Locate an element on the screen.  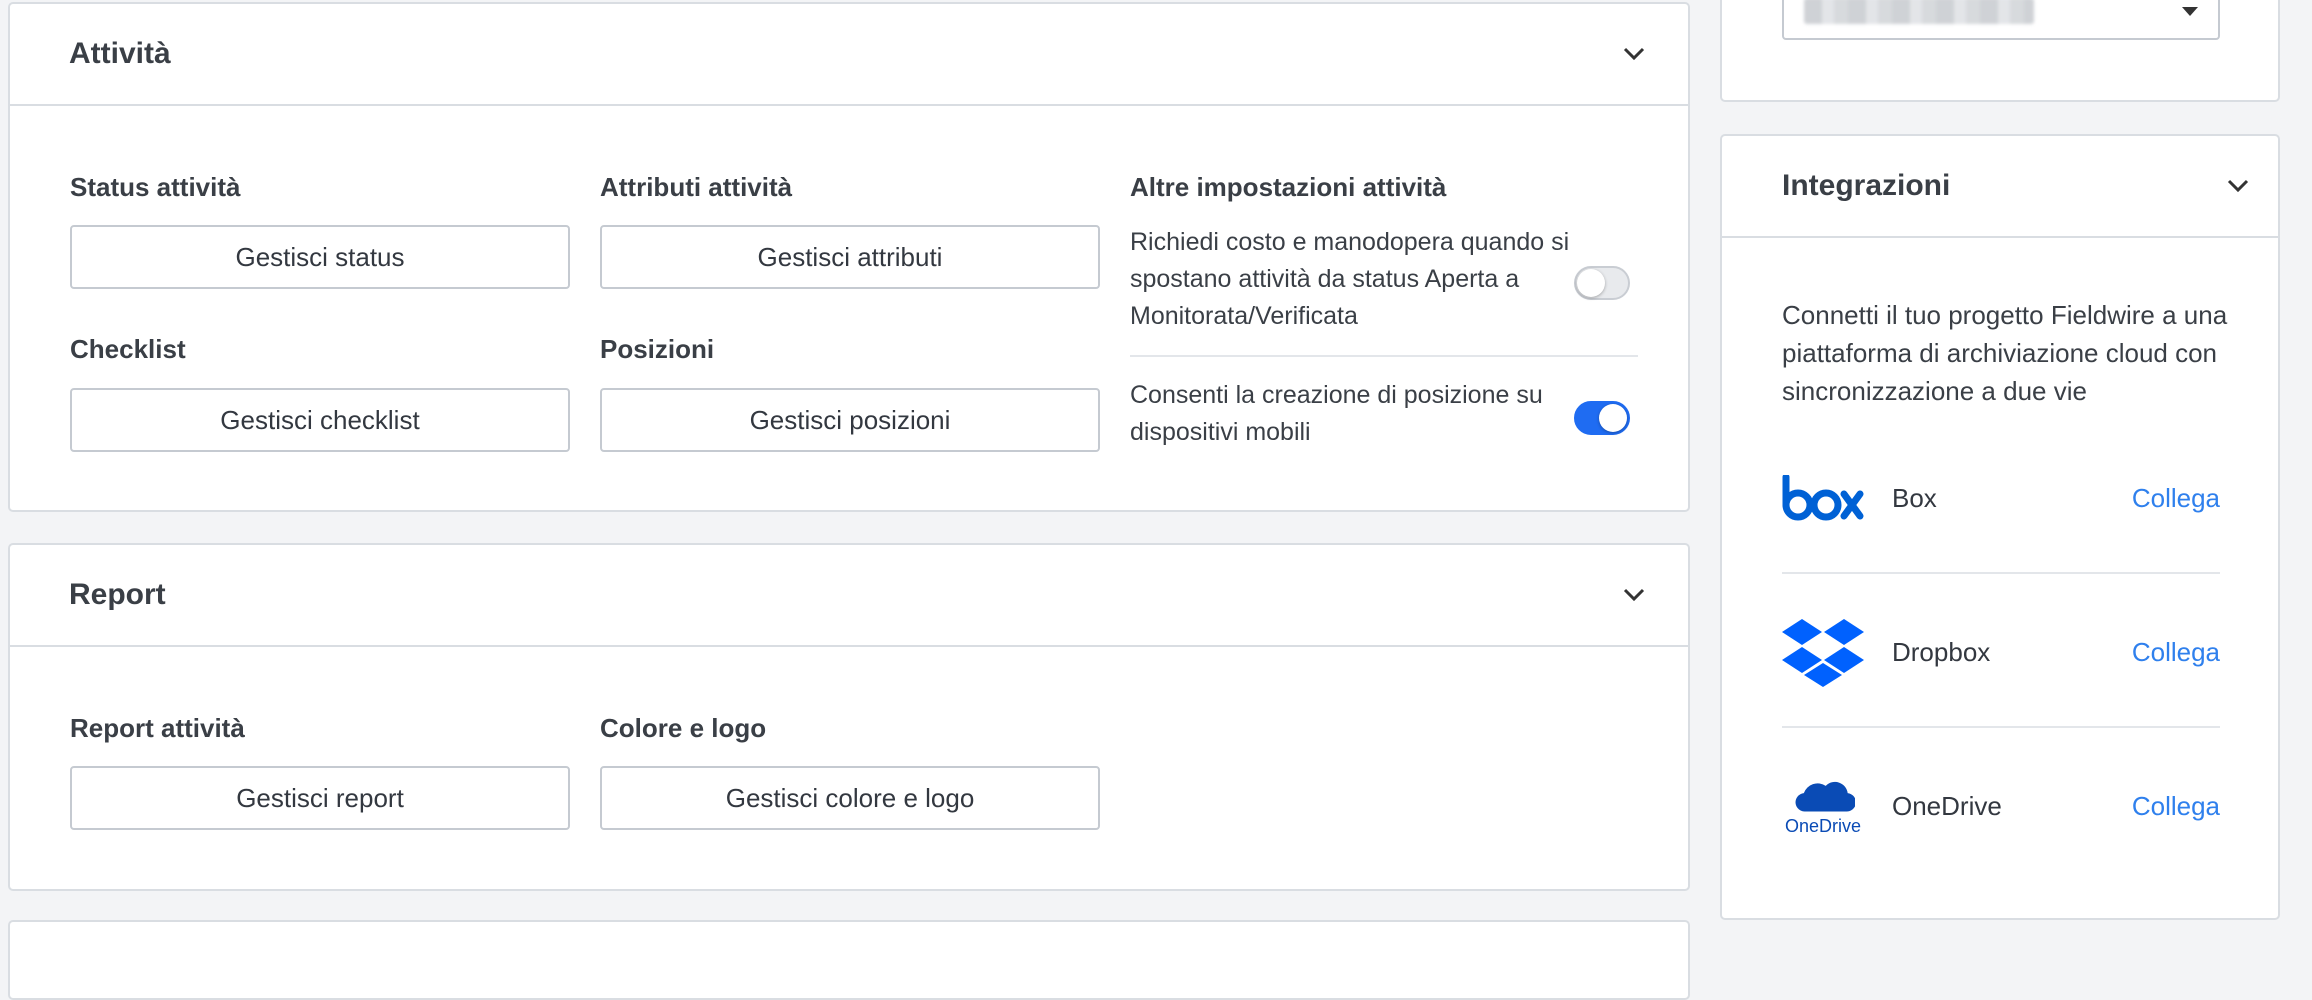
activities-title: Attività is located at coordinates (120, 53).